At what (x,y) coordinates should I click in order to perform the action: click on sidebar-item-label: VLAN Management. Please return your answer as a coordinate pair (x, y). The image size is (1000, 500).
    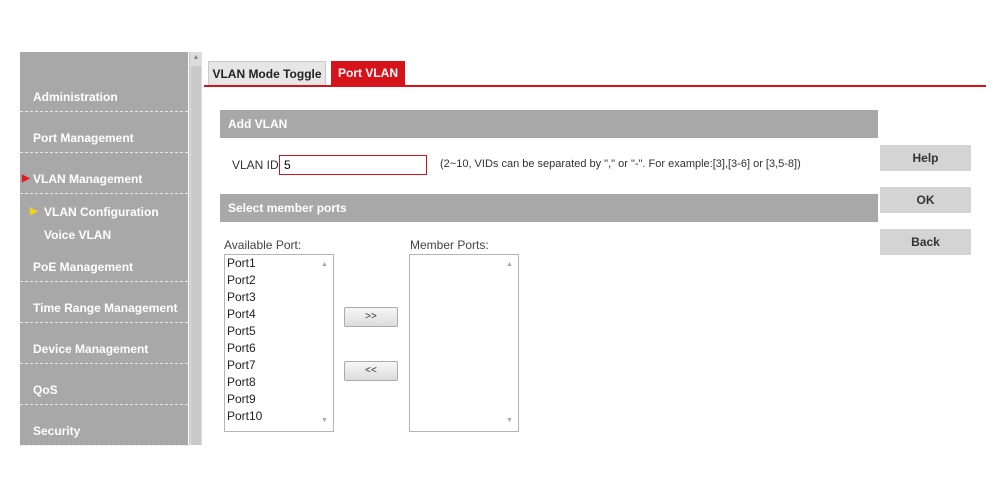
    Looking at the image, I should click on (88, 179).